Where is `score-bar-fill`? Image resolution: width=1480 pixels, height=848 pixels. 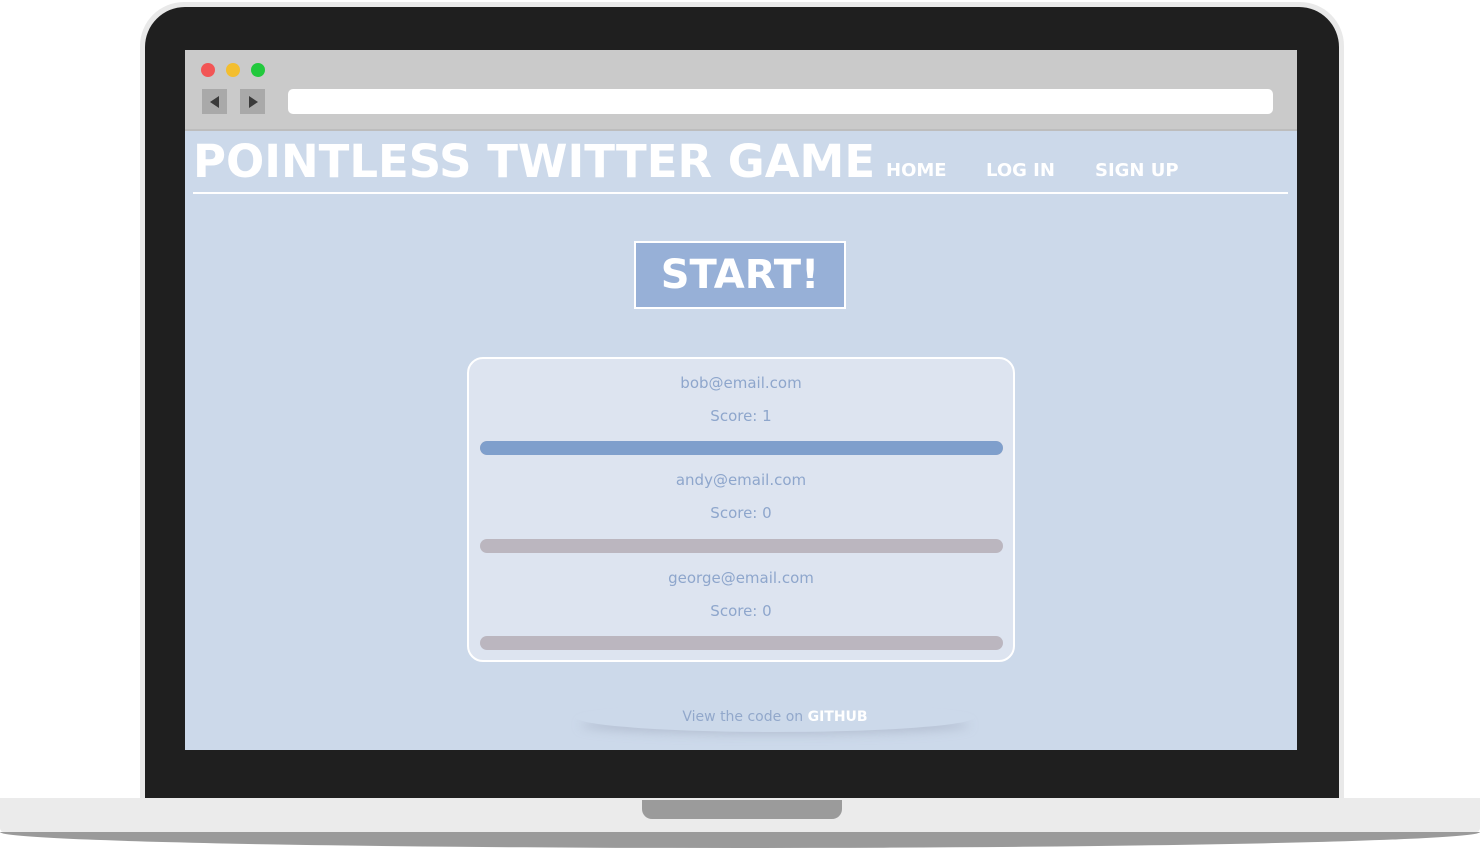
score-bar-fill is located at coordinates (741, 448).